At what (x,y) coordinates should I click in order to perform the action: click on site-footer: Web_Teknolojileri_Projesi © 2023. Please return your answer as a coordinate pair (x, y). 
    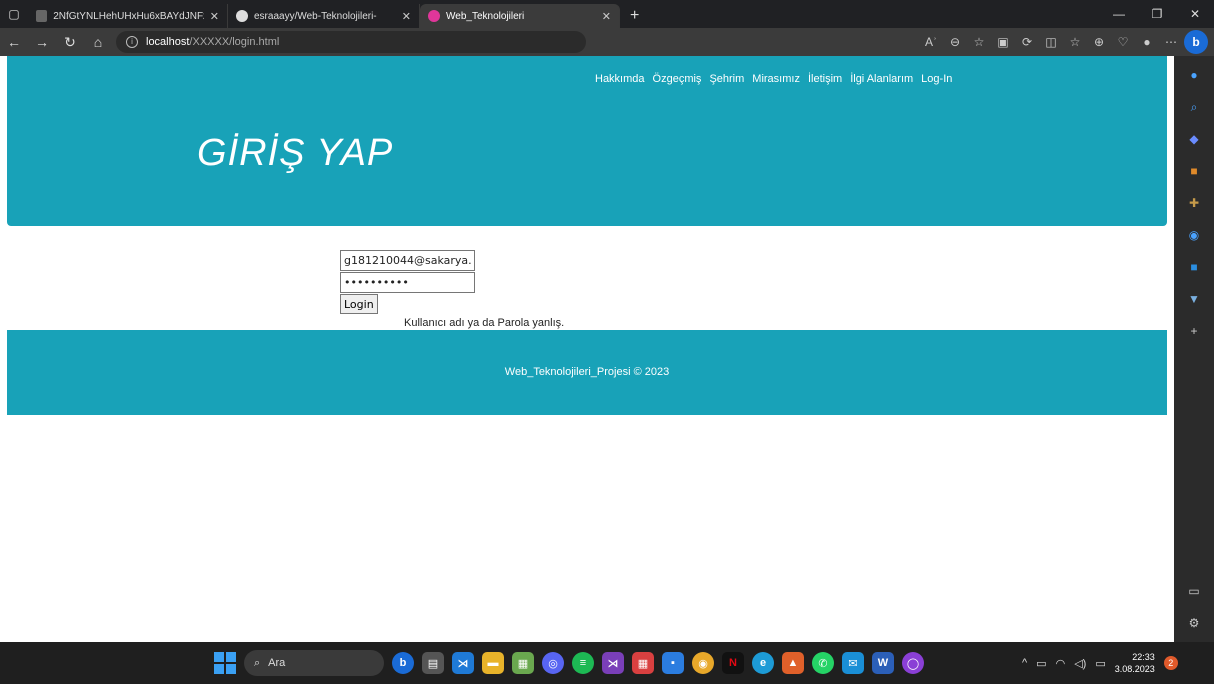
    Looking at the image, I should click on (587, 372).